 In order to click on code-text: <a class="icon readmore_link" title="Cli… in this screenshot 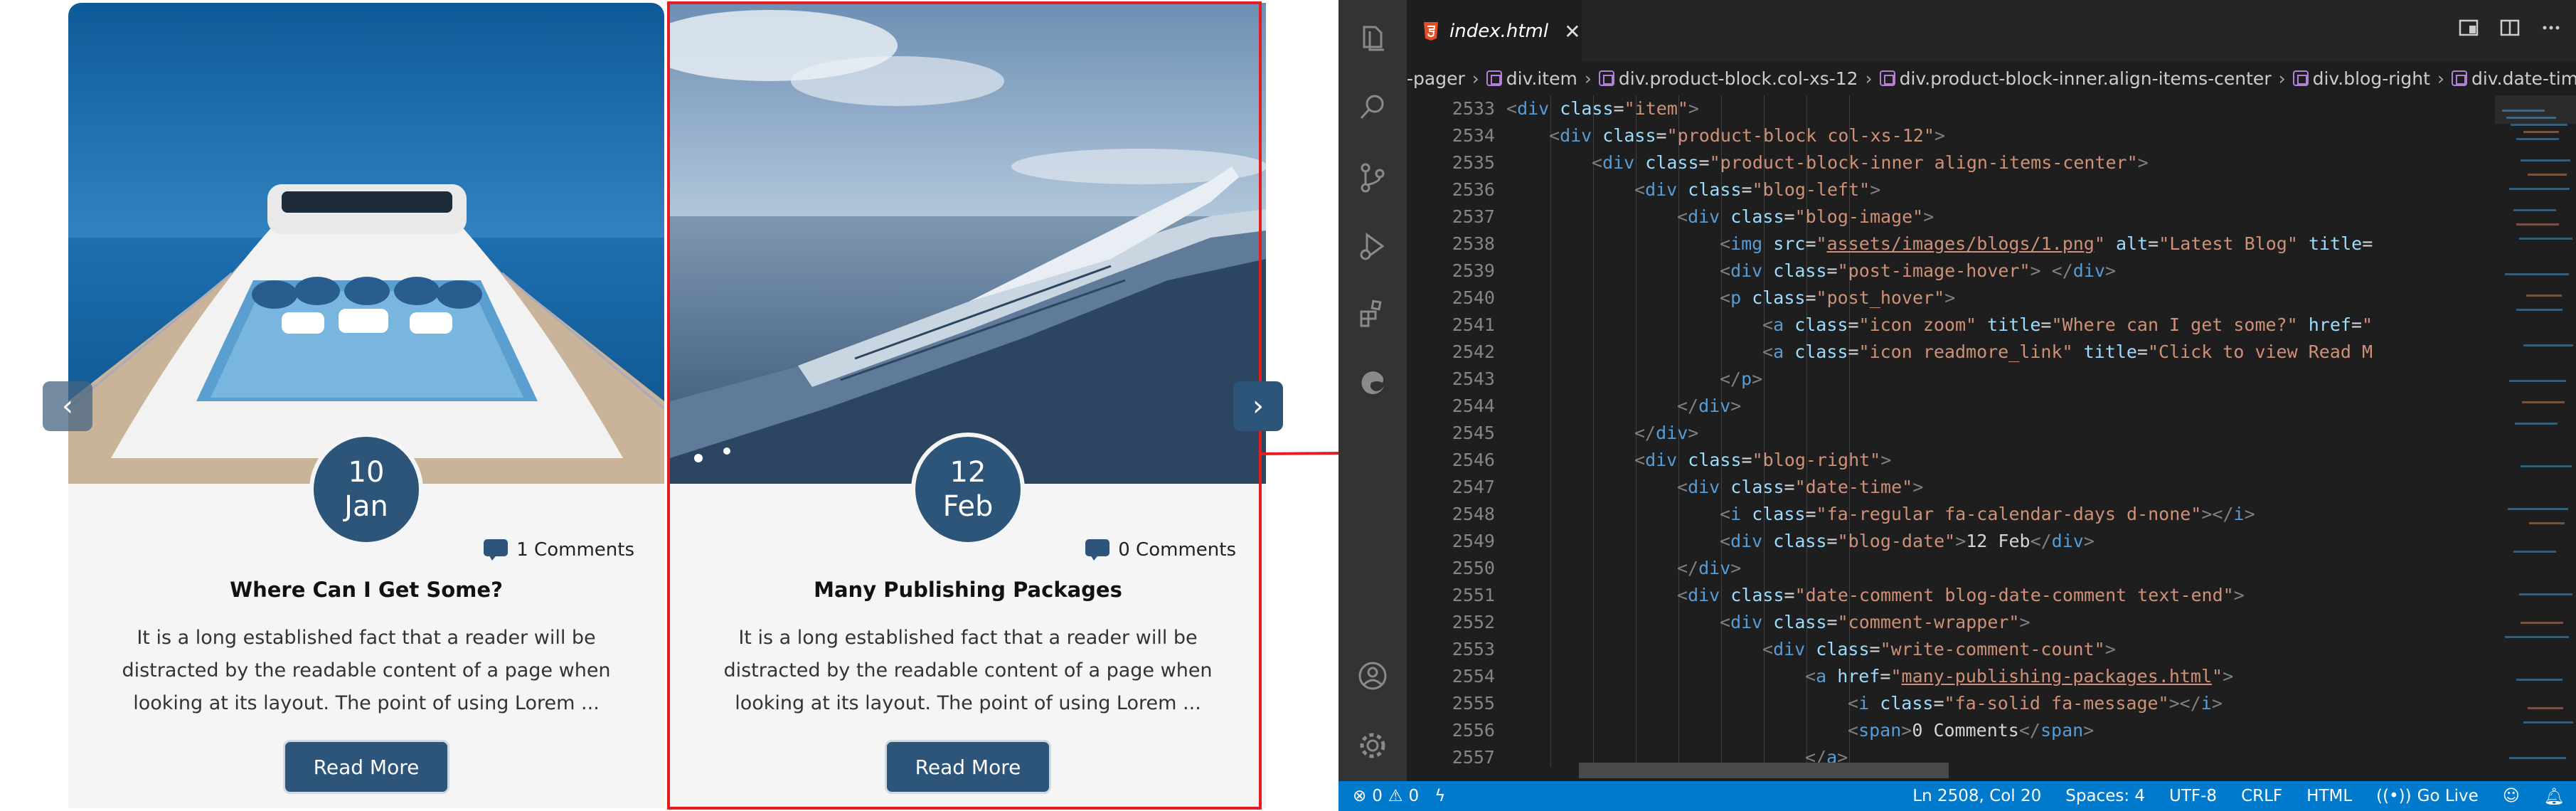, I will do `click(2067, 351)`.